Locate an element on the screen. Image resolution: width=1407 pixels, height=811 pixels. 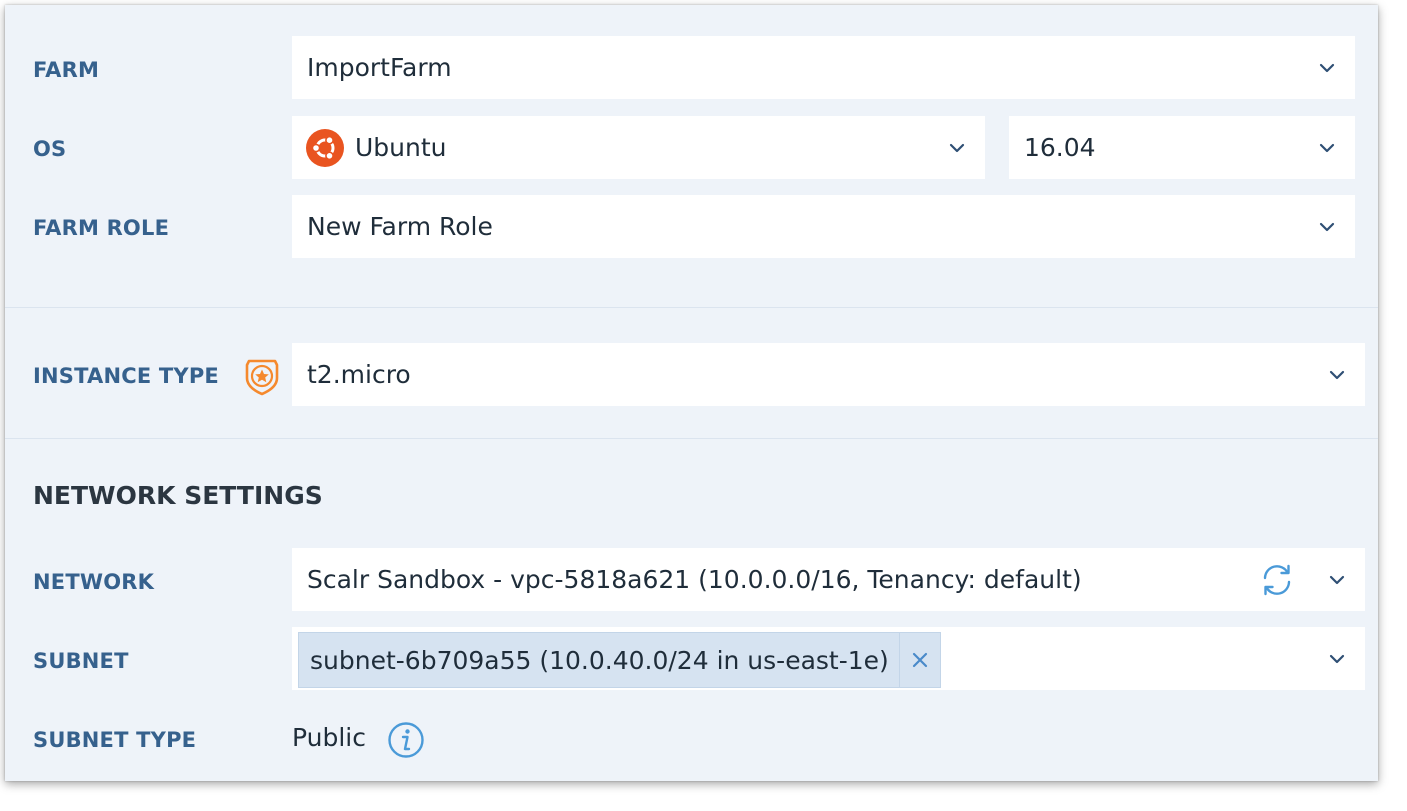
close-icon is located at coordinates (919, 660).